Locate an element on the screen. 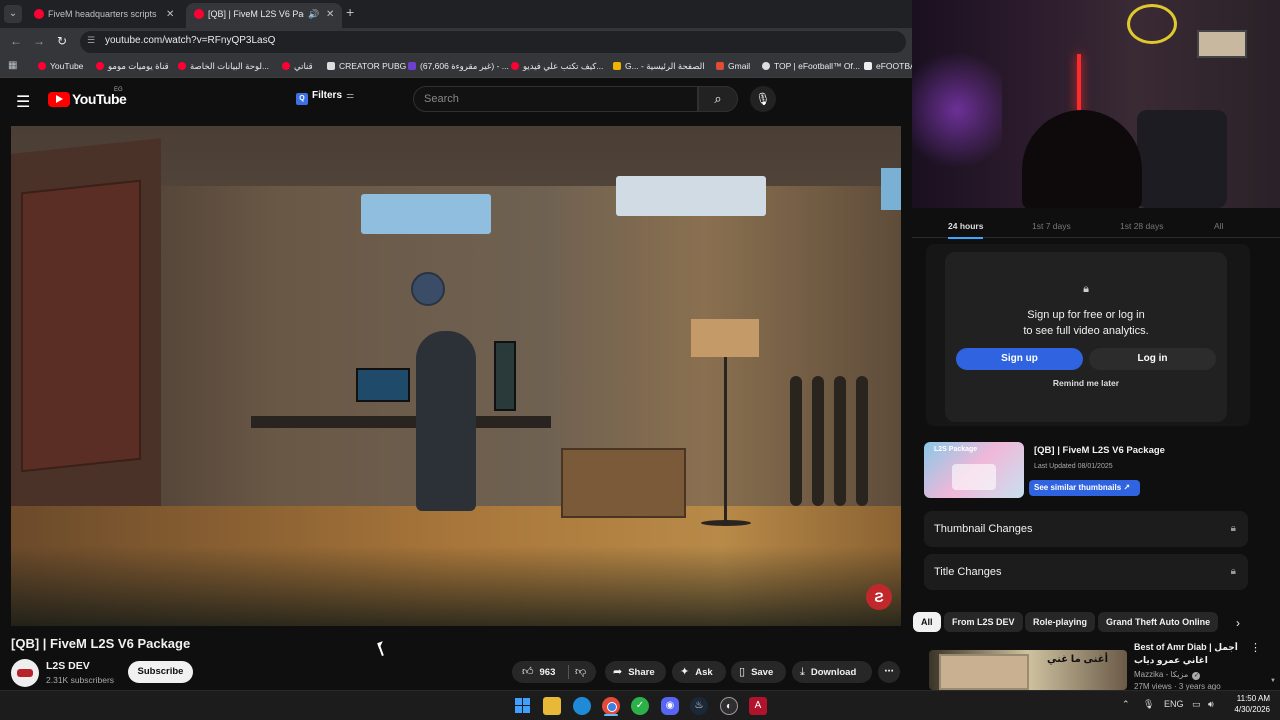  channel-name: L2S DEV is located at coordinates (68, 666).